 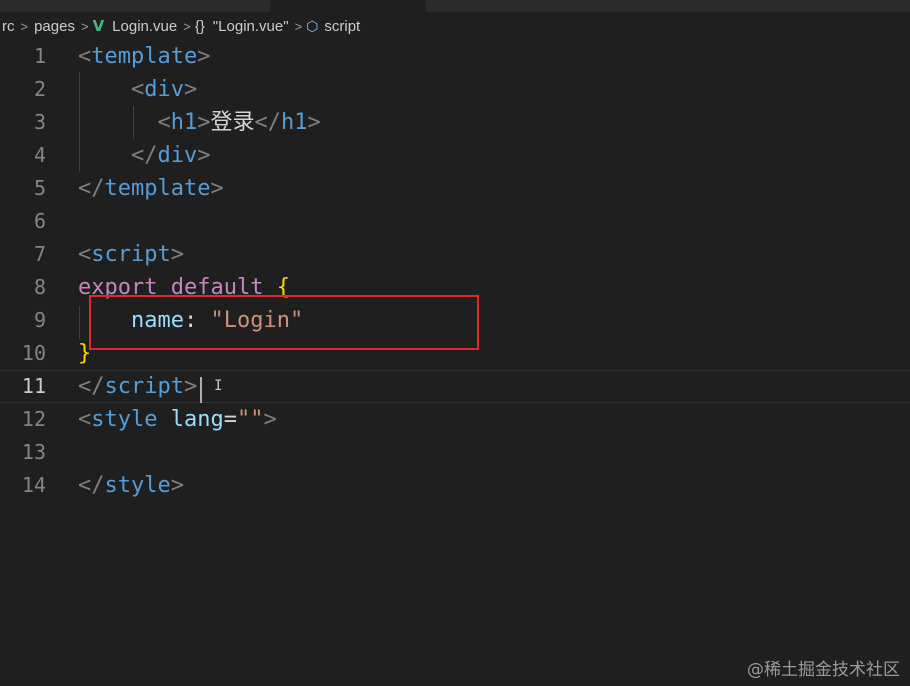 What do you see at coordinates (39, 56) in the screenshot?
I see `line-number: 1` at bounding box center [39, 56].